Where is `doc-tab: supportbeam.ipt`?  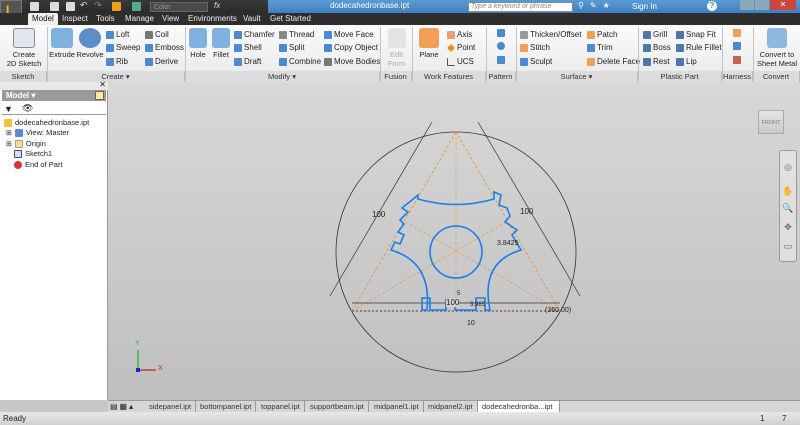
doc-tab: supportbeam.ipt is located at coordinates (337, 406).